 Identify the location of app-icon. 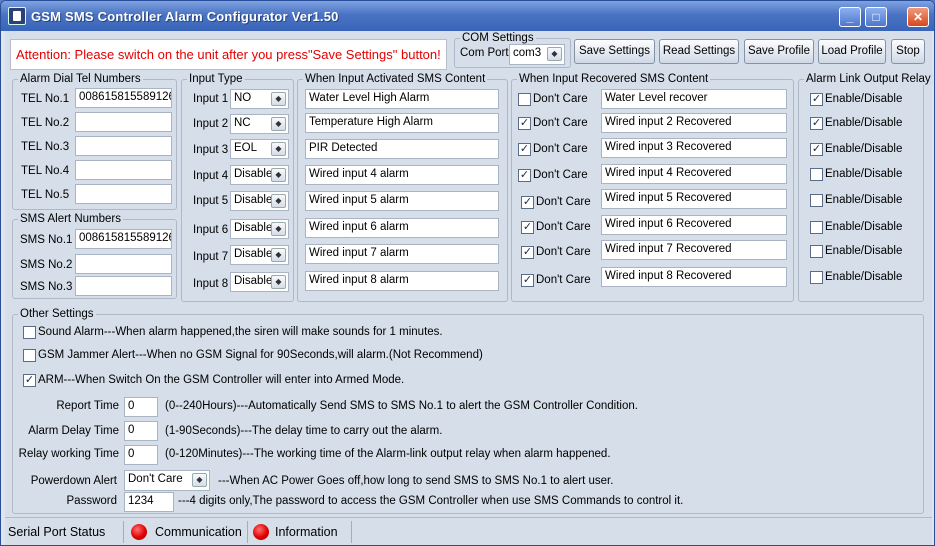
(17, 16).